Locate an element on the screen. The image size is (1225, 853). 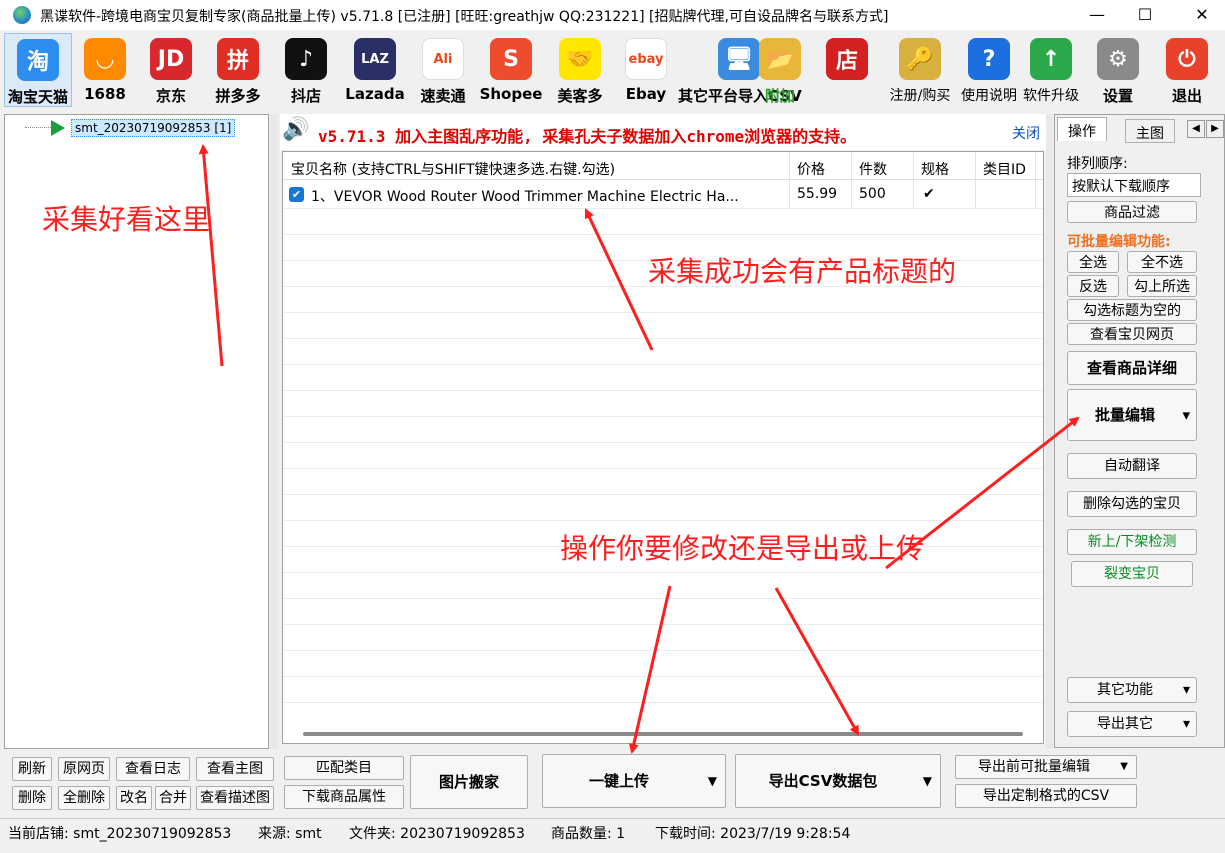
toolbar-button-keys: 🔑 注册/购买 is located at coordinates (920, 70).